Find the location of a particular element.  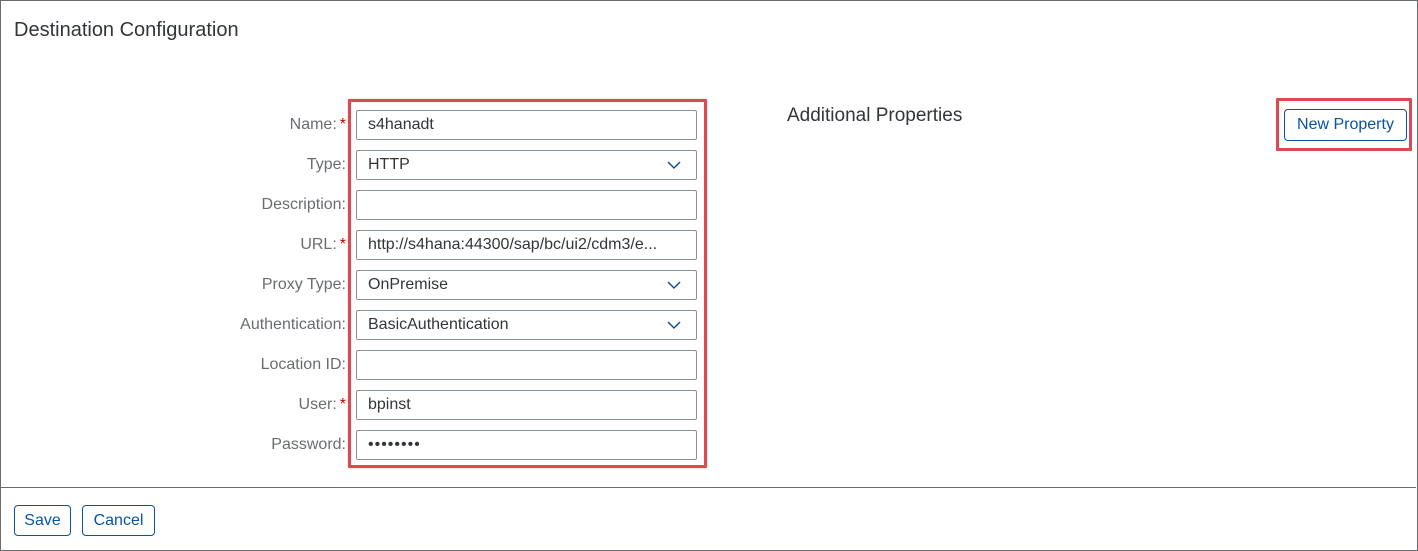

type-label: Type: is located at coordinates (326, 165).